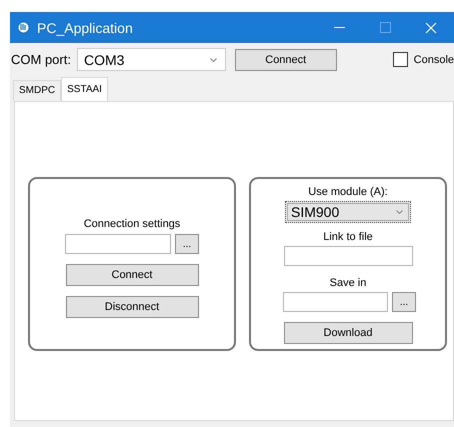  What do you see at coordinates (132, 307) in the screenshot?
I see `disconnect-button: Disconnect` at bounding box center [132, 307].